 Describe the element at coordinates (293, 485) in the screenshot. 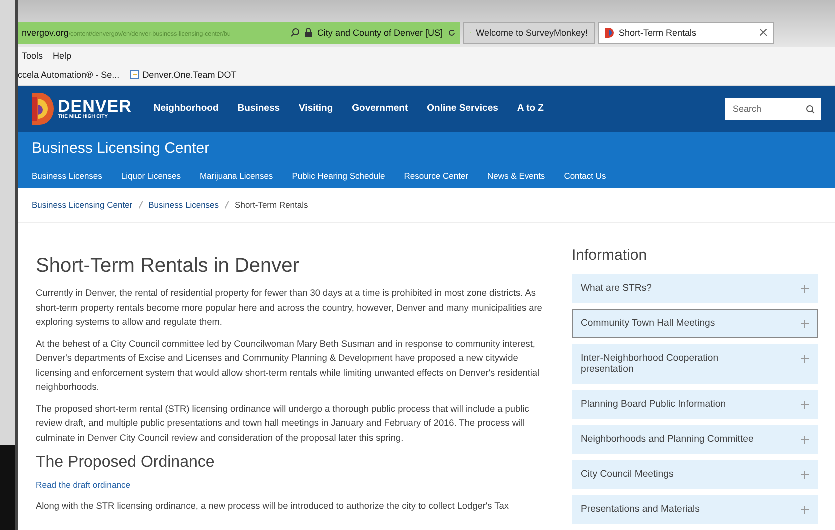

I see `draft-ordinance-link: Read the draft ordinance` at that location.